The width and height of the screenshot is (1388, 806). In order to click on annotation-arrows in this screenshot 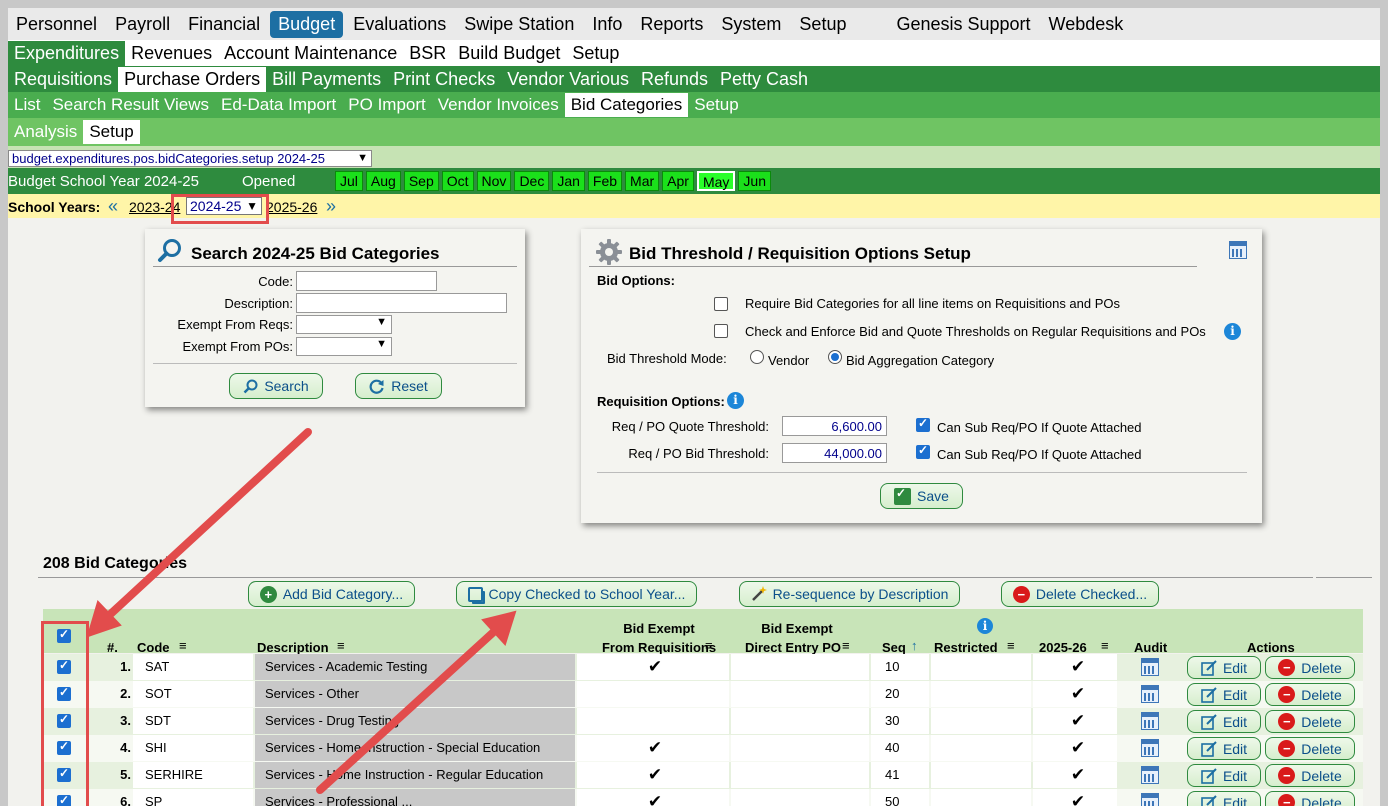, I will do `click(301, 611)`.